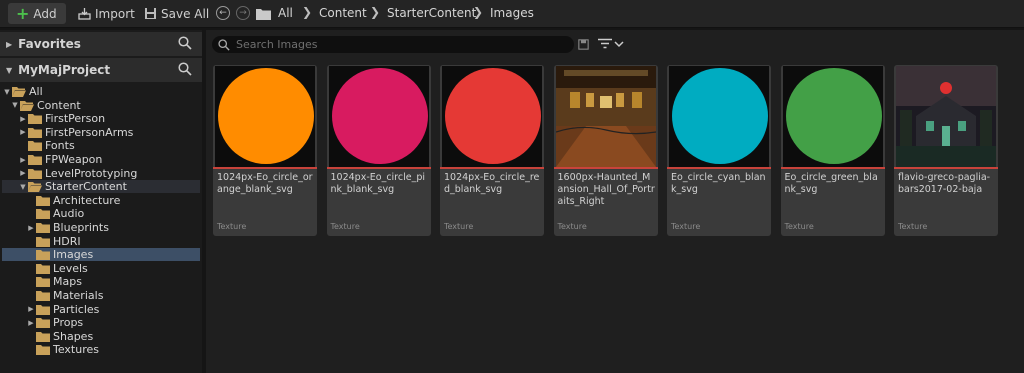 This screenshot has height=373, width=1024. Describe the element at coordinates (81, 227) in the screenshot. I see `tree-item-label: Blueprints` at that location.